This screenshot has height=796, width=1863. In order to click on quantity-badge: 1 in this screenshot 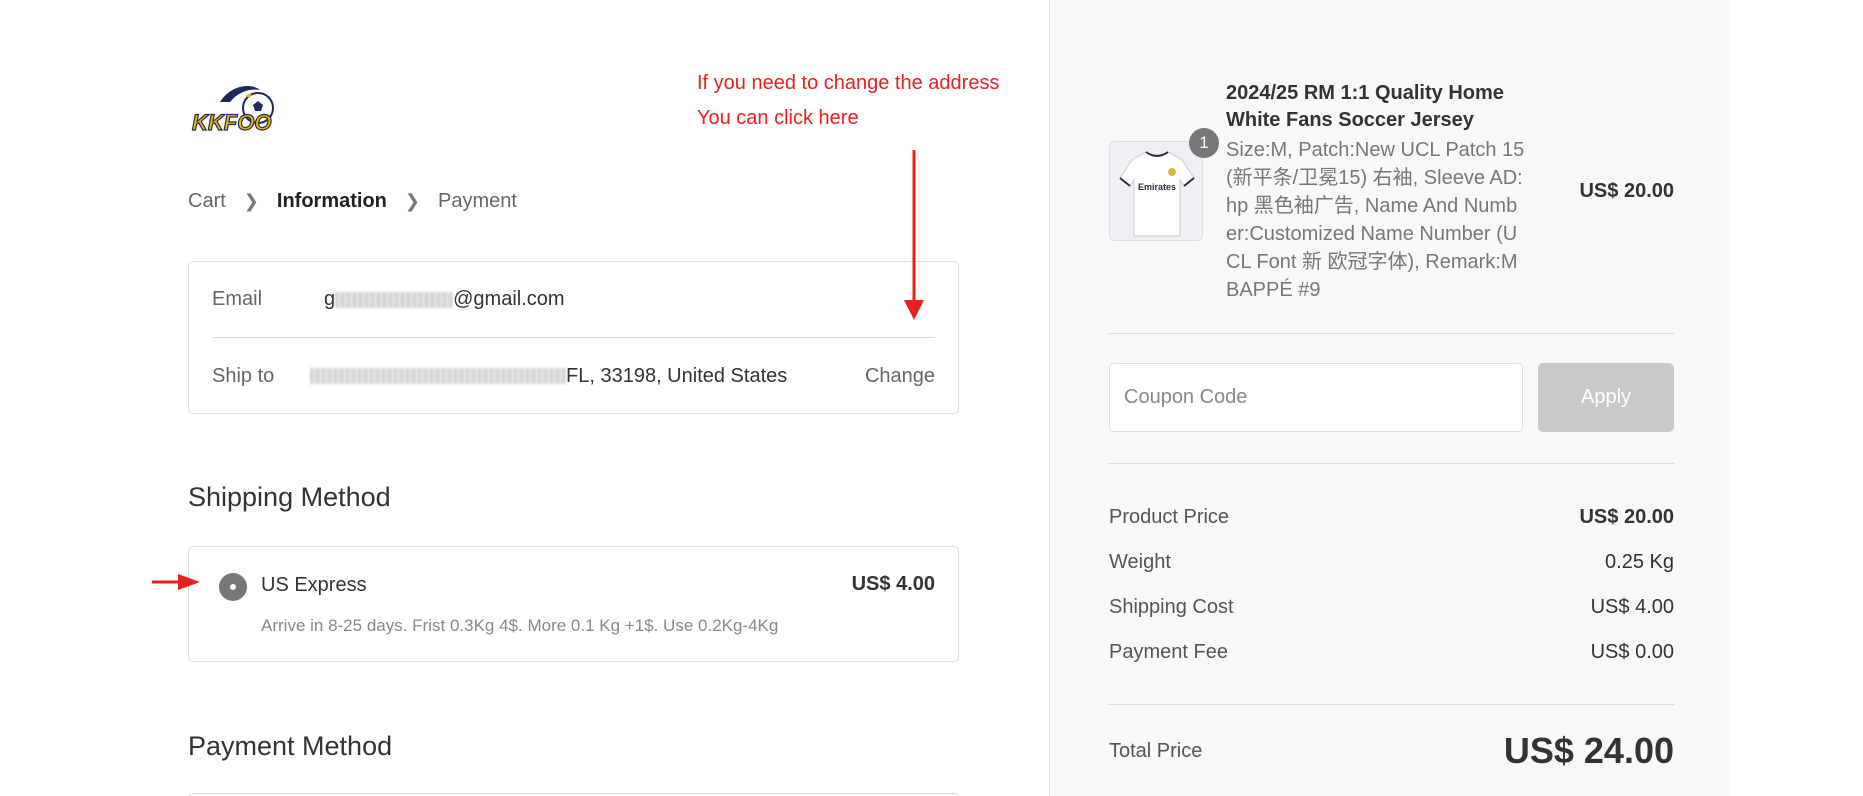, I will do `click(1204, 143)`.